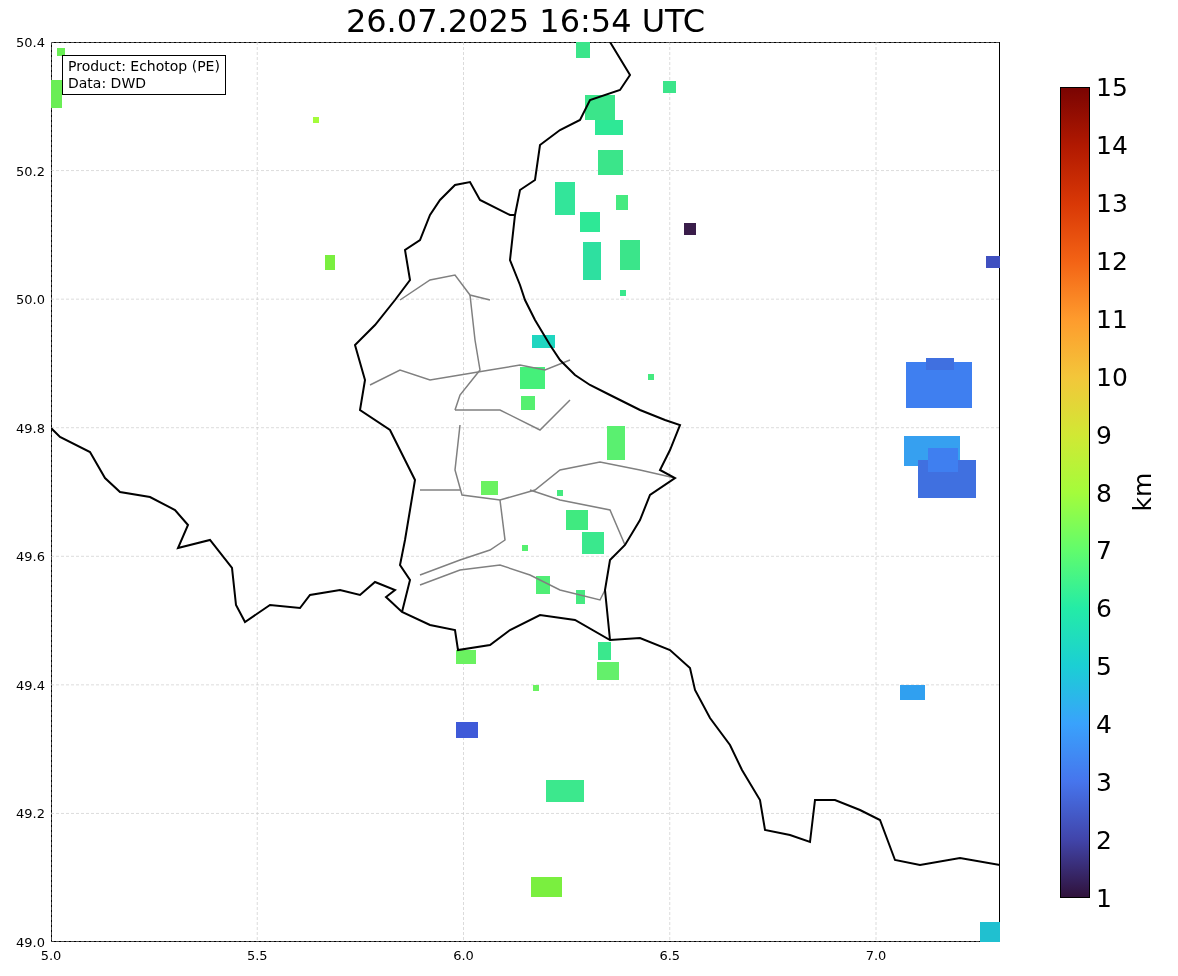 Image resolution: width=1178 pixels, height=976 pixels. Describe the element at coordinates (1104, 550) in the screenshot. I see `colorbar-tick-label: 7` at that location.